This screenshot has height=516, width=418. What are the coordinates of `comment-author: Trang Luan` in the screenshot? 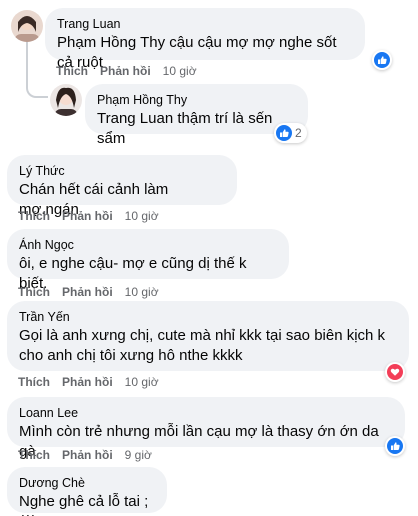 It's located at (205, 24).